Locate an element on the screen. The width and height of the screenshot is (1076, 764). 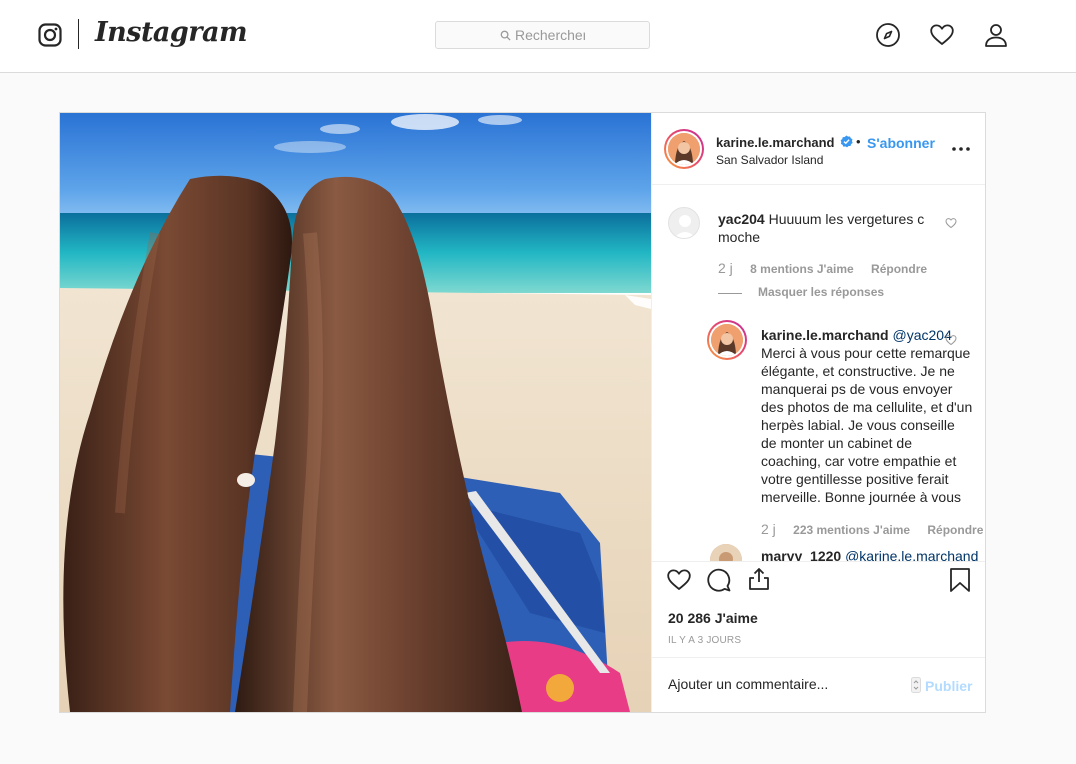
comment-input is located at coordinates (783, 686).